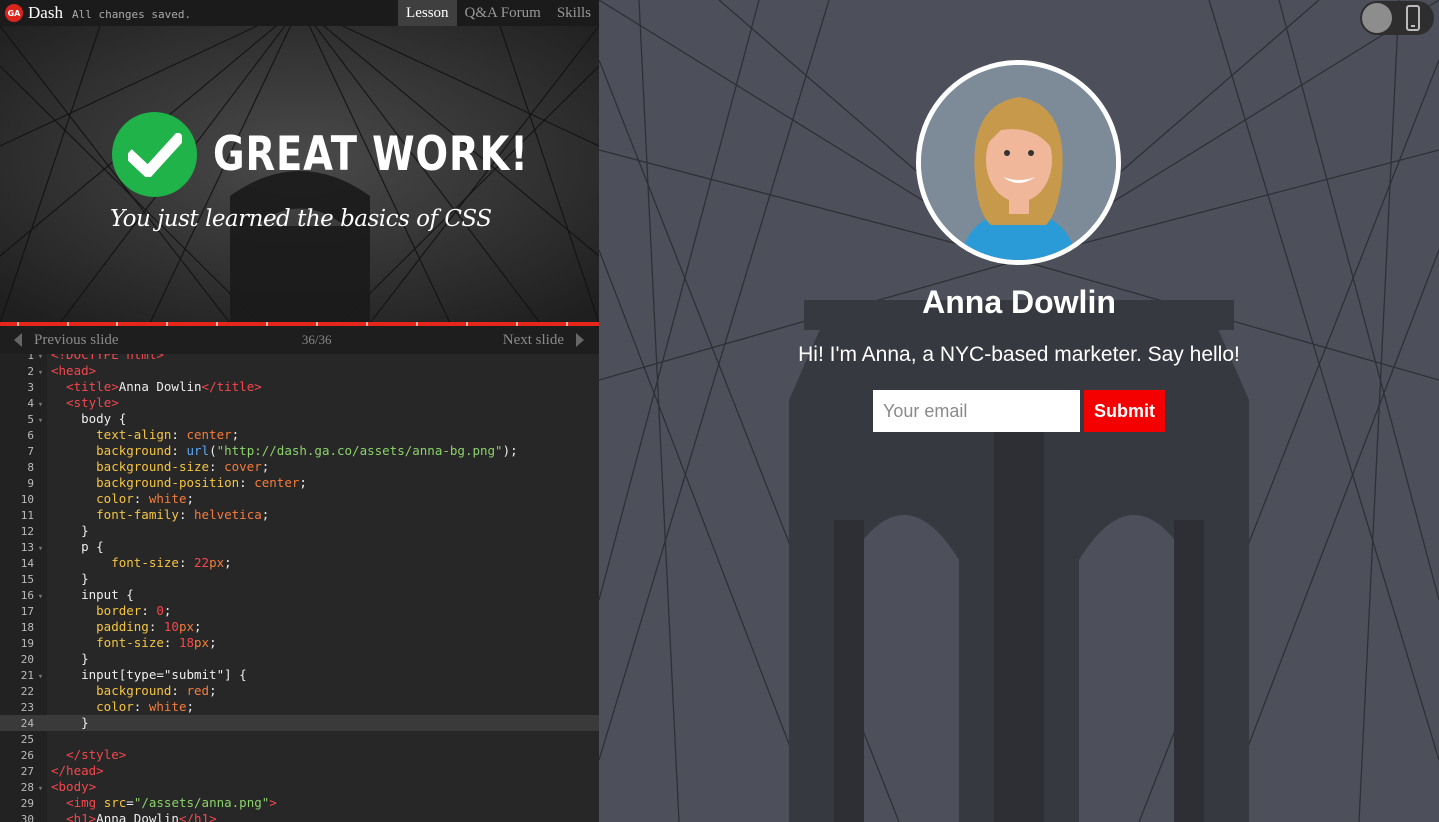  I want to click on code-token: center, so click(209, 434).